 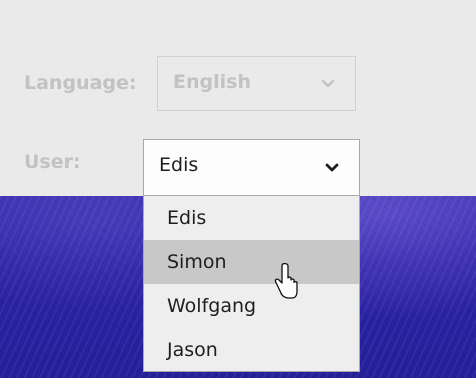 What do you see at coordinates (52, 162) in the screenshot?
I see `user-label: User:` at bounding box center [52, 162].